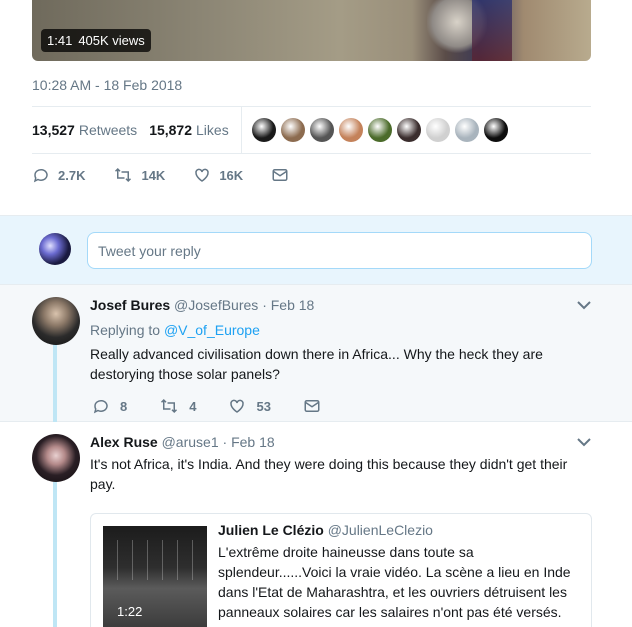  Describe the element at coordinates (125, 330) in the screenshot. I see `replying-prefix: Replying to` at that location.